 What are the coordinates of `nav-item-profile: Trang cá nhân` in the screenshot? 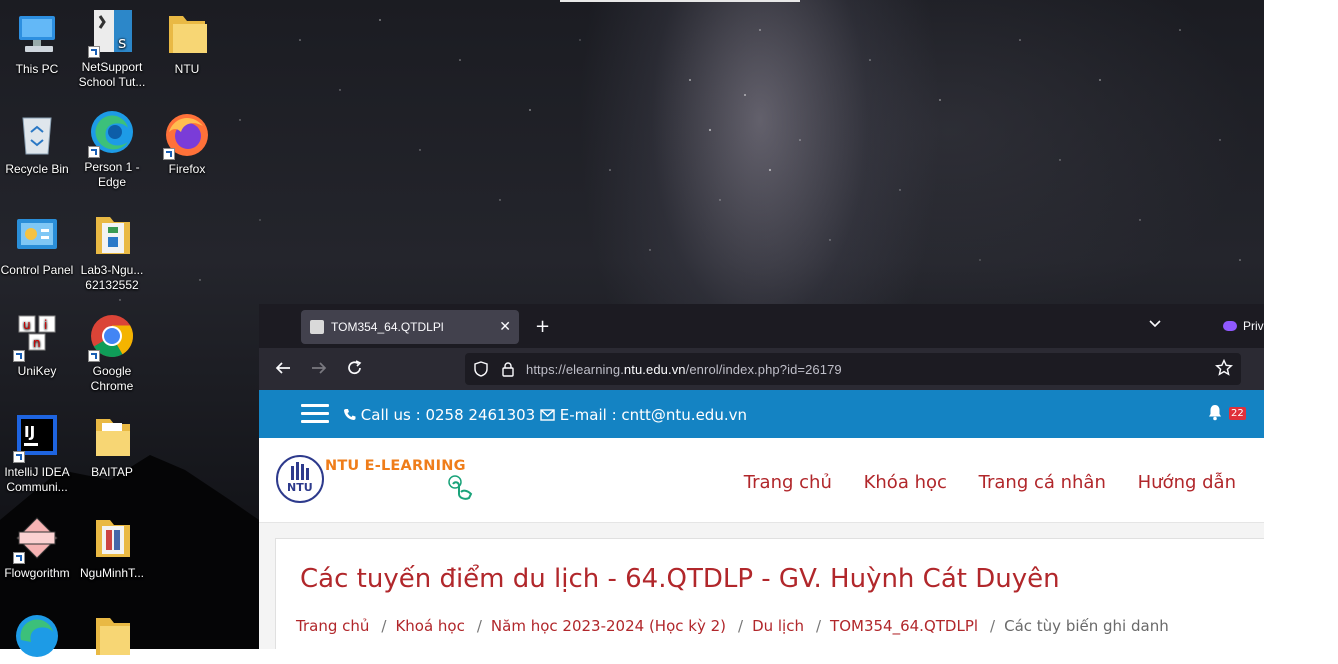 It's located at (1042, 482).